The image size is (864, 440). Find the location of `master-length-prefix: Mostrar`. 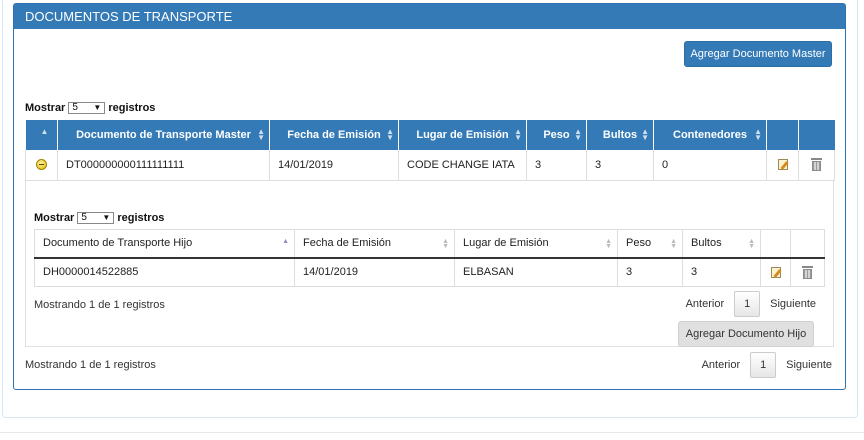

master-length-prefix: Mostrar is located at coordinates (45, 108).